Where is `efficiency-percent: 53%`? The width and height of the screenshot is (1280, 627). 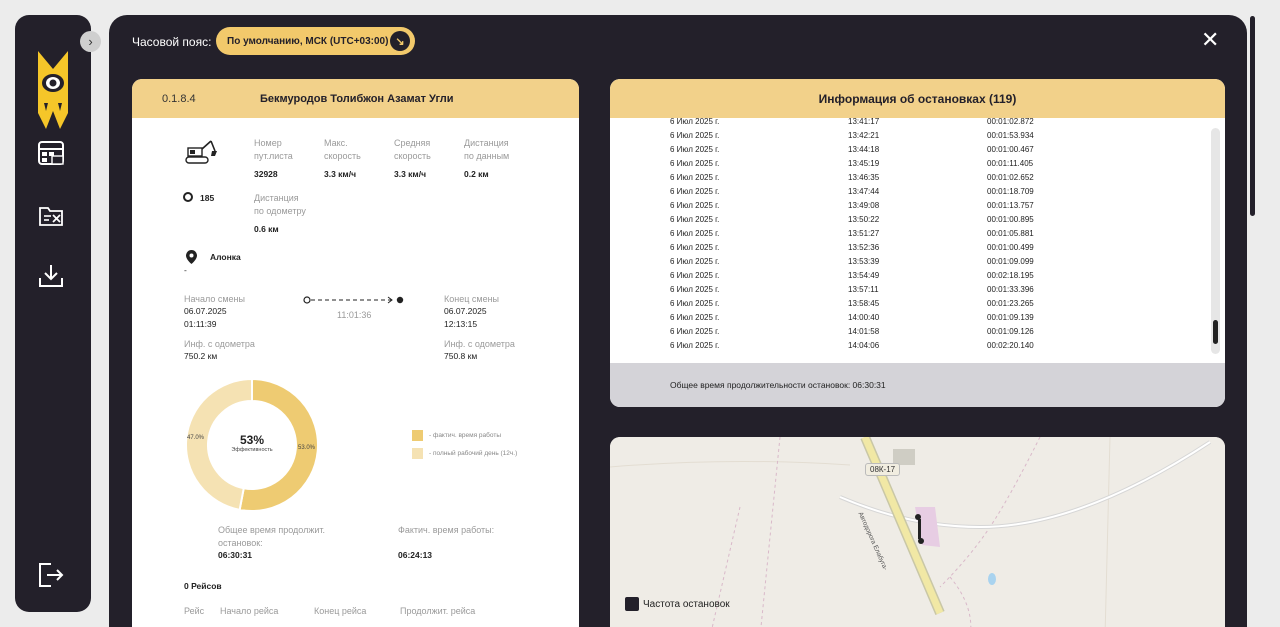
efficiency-percent: 53% is located at coordinates (252, 440).